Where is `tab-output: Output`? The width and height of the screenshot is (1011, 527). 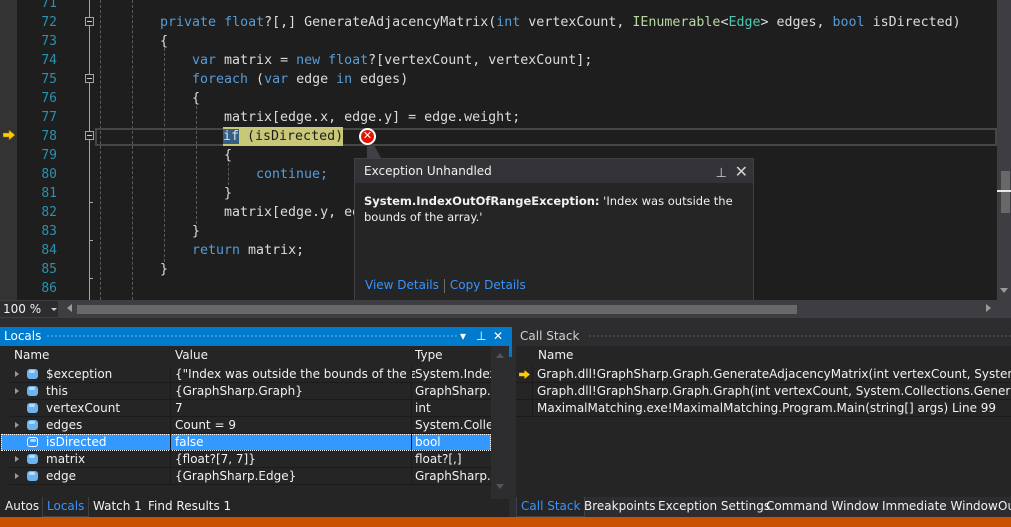 tab-output: Output is located at coordinates (1002, 507).